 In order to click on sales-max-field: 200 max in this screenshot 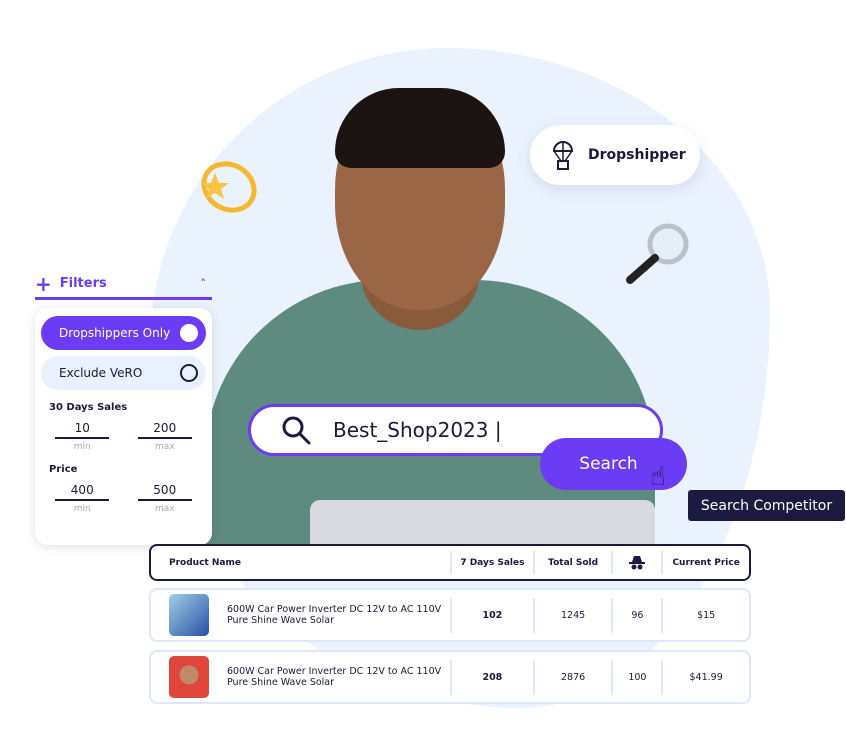, I will do `click(164, 436)`.